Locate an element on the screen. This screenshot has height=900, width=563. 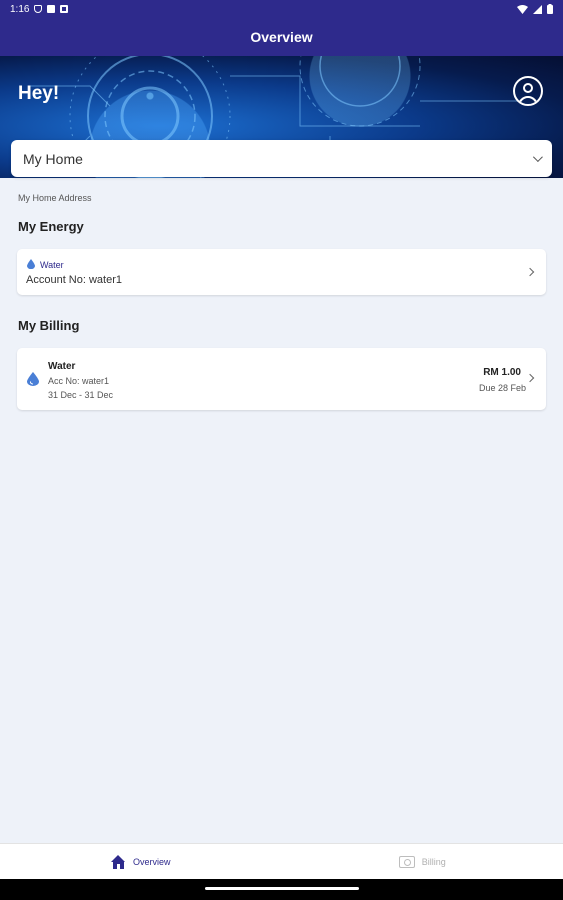
energy-account-number: Account No: water1 is located at coordinates (74, 280).